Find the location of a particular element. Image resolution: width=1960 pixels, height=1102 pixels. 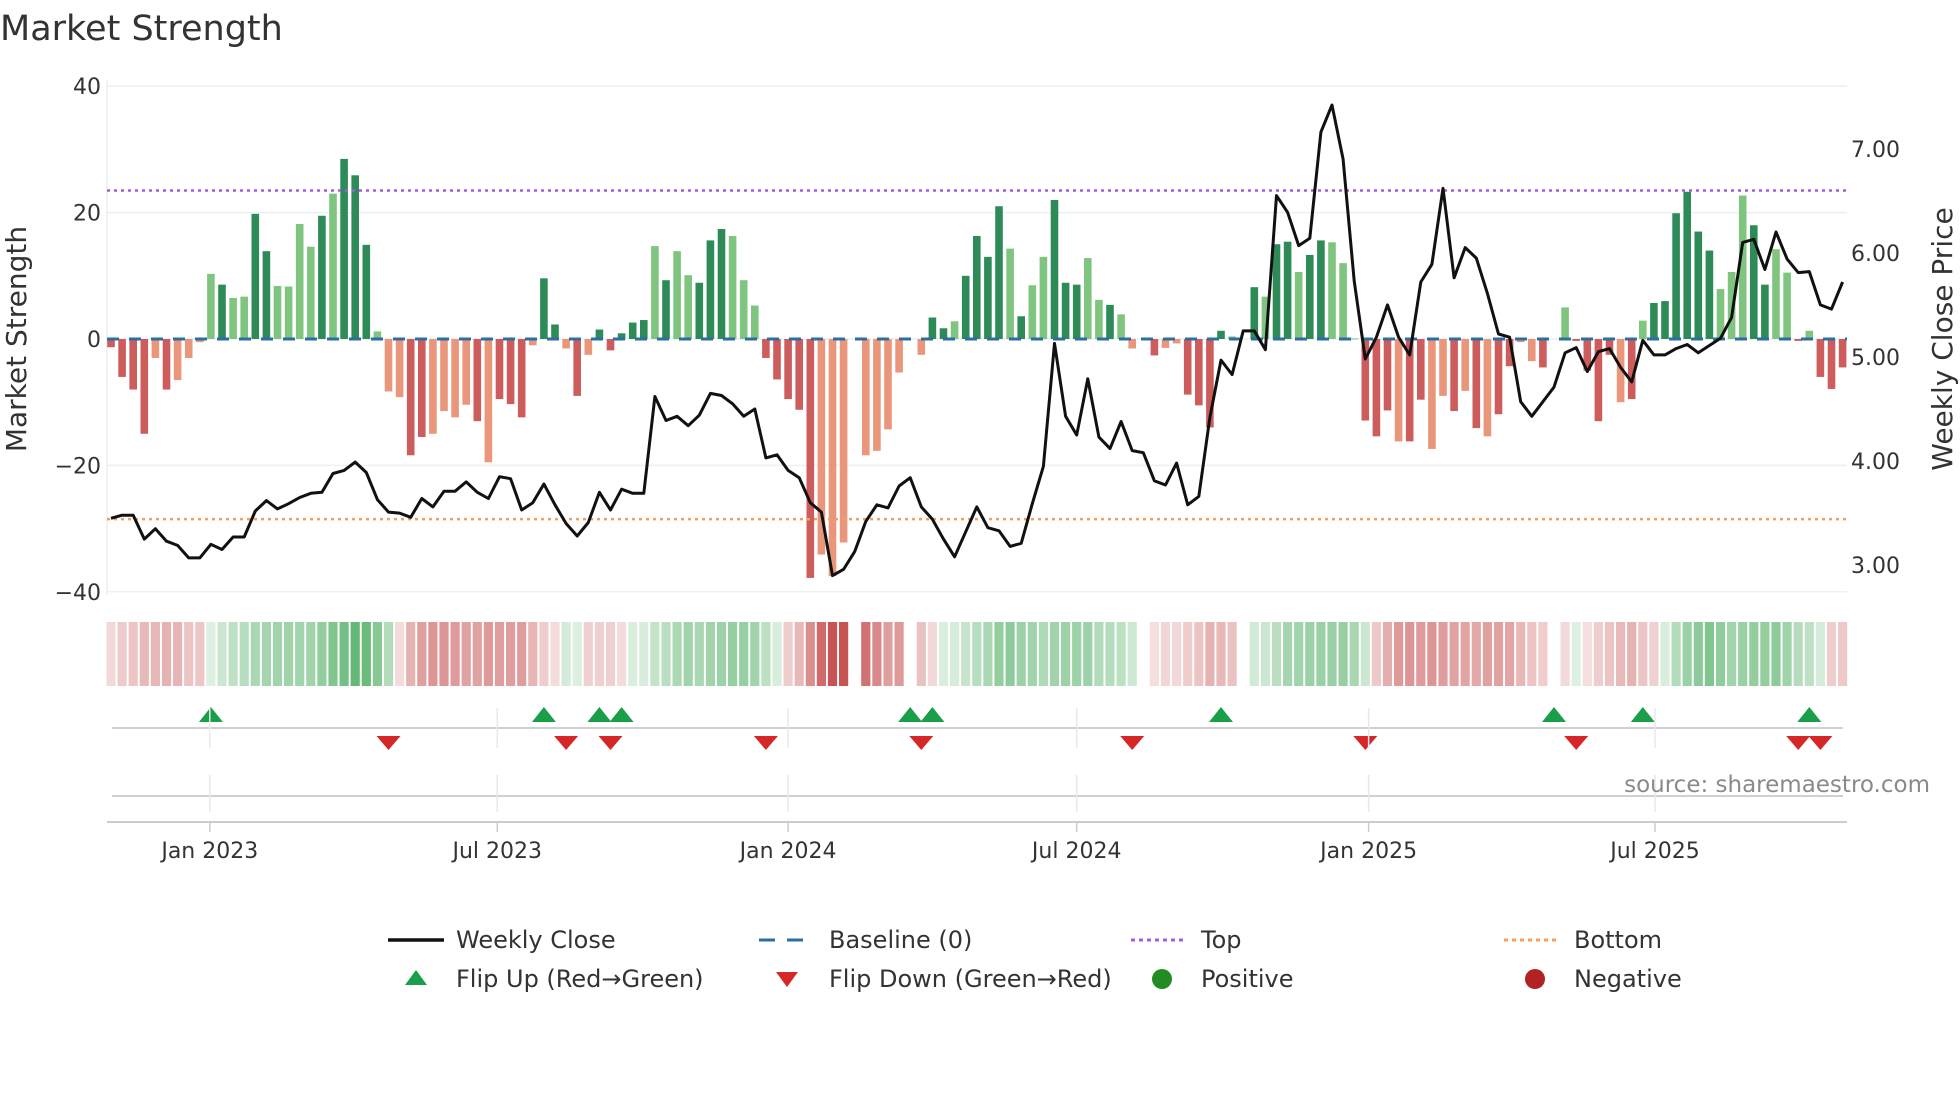

y2-tick-label: 3.00 is located at coordinates (1875, 566).